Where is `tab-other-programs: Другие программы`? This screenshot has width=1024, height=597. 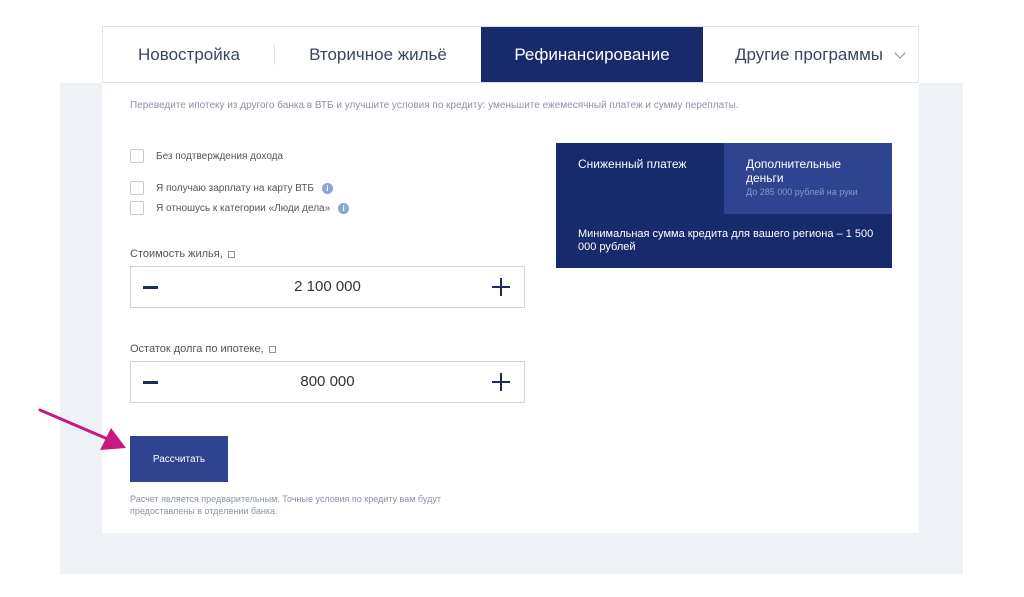 tab-other-programs: Другие программы is located at coordinates (810, 54).